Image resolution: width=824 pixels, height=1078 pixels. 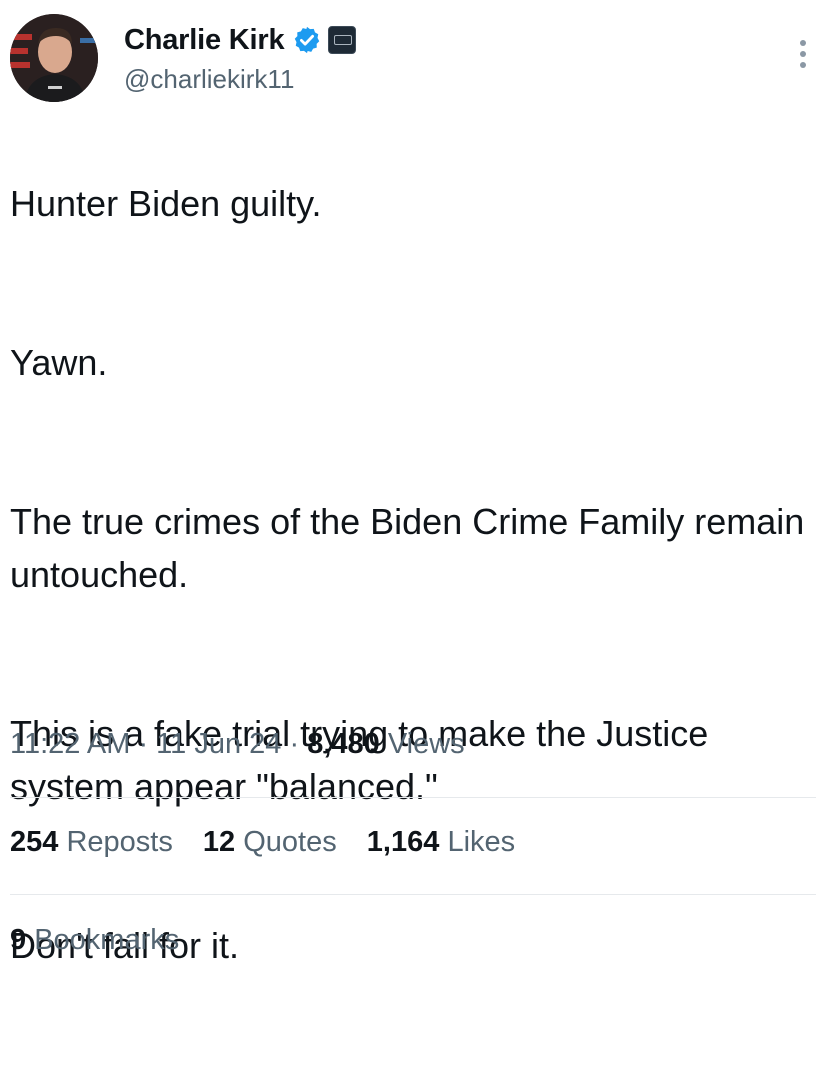 What do you see at coordinates (219, 842) in the screenshot?
I see `quotes-count: 12` at bounding box center [219, 842].